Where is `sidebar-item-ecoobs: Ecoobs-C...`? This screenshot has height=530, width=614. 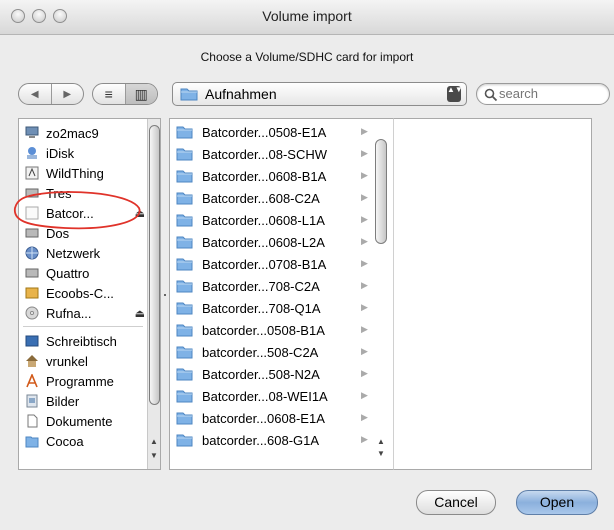
sidebar-item-ecoobs: Ecoobs-C... is located at coordinates (85, 293).